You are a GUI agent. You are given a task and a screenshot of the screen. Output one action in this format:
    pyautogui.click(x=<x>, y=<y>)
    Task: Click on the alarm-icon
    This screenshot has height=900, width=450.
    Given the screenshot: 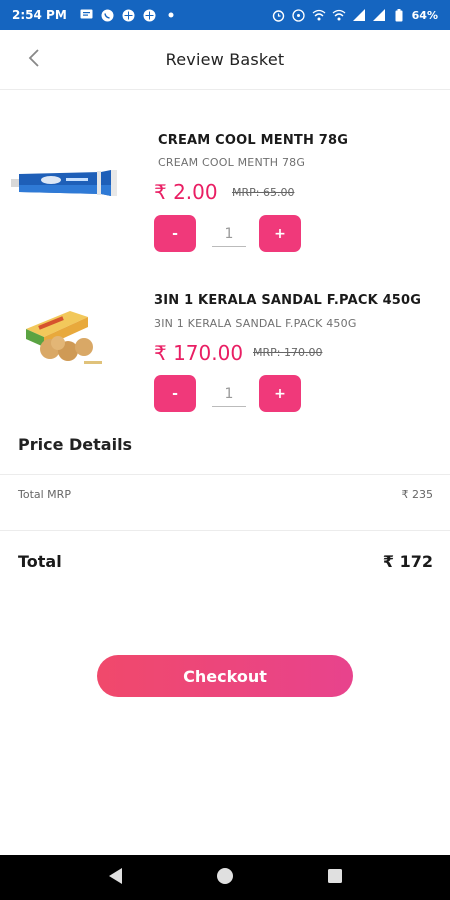 What is the action you would take?
    pyautogui.click(x=279, y=15)
    